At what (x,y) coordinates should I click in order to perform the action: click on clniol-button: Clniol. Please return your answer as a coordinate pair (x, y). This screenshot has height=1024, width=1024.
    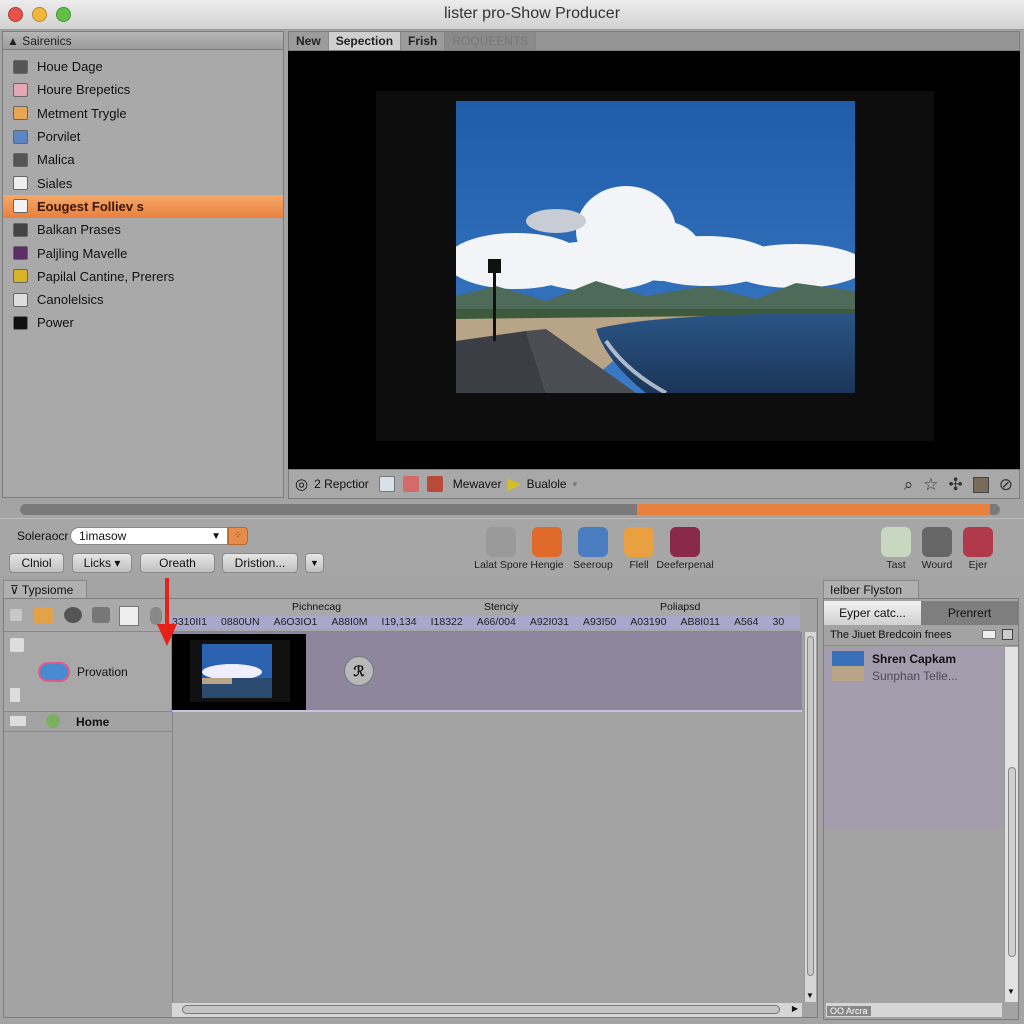
    Looking at the image, I should click on (36, 563).